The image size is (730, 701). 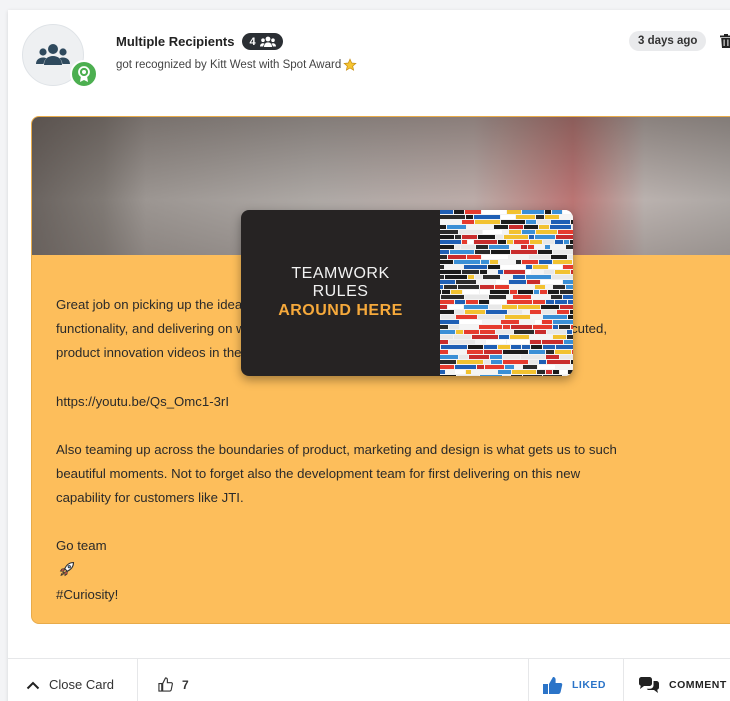 I want to click on people-icon, so click(x=267, y=41).